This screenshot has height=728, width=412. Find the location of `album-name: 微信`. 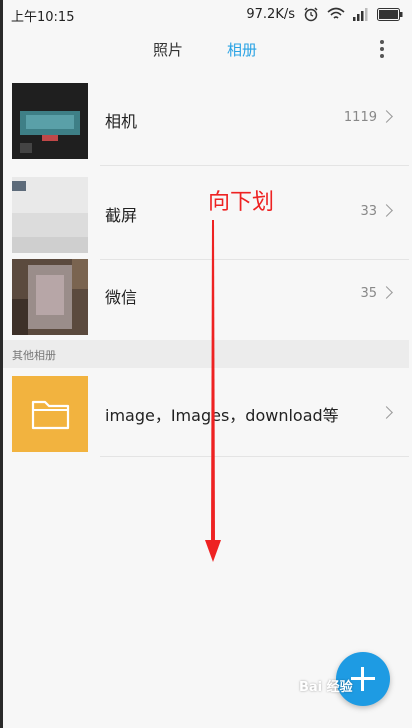

album-name: 微信 is located at coordinates (121, 297).